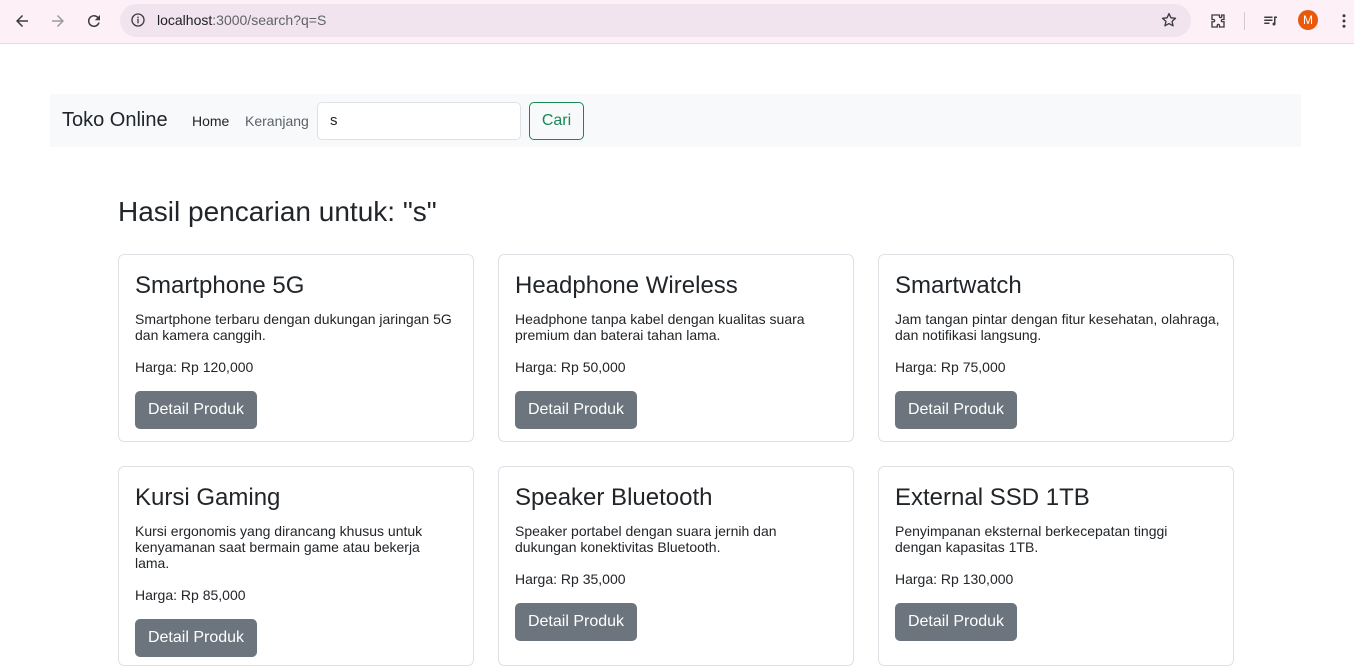 This screenshot has width=1354, height=666. Describe the element at coordinates (419, 121) in the screenshot. I see `search-input: s` at that location.